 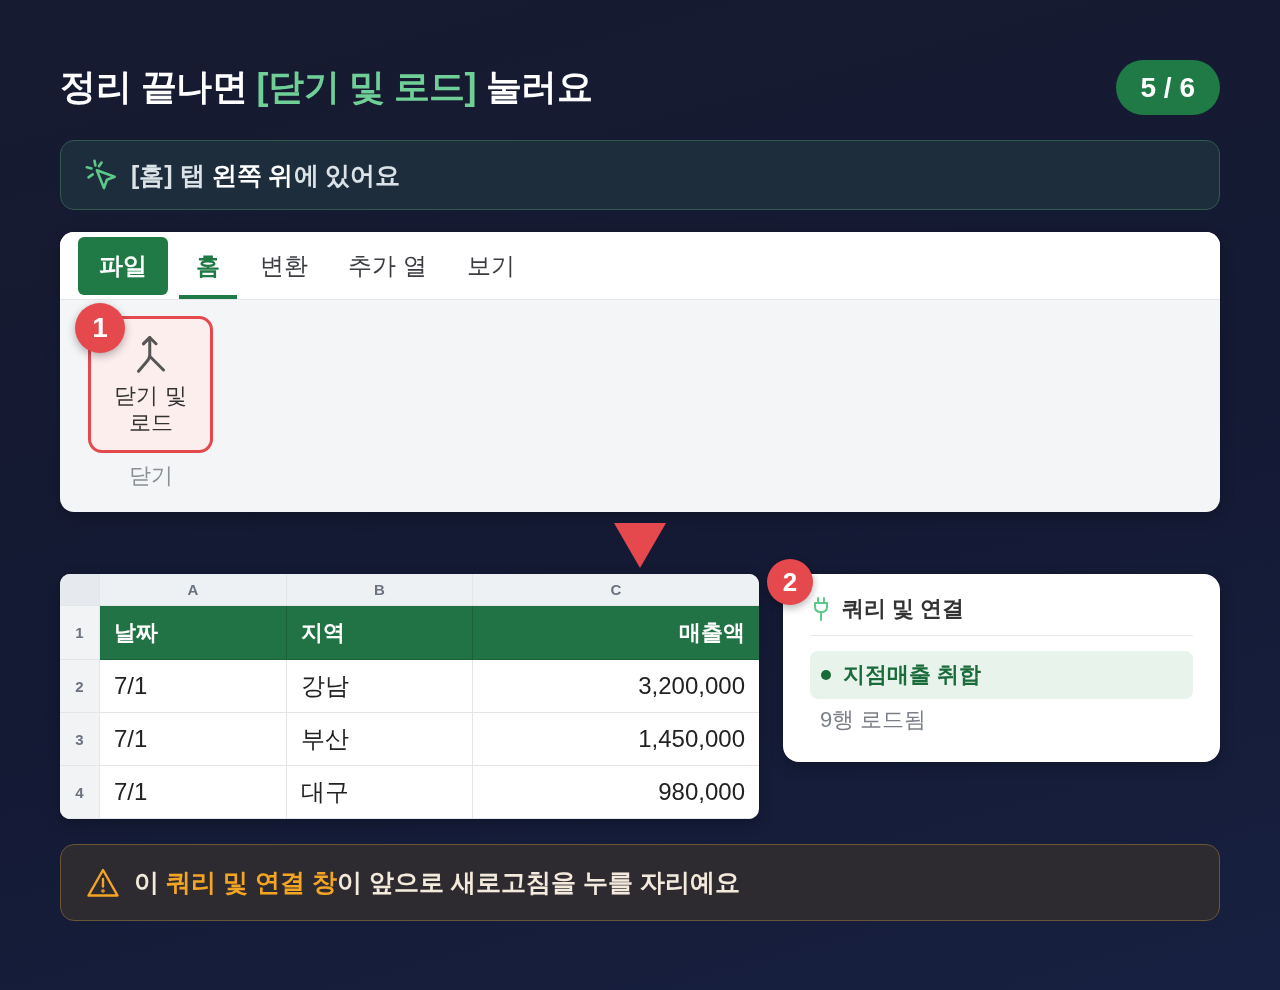 I want to click on warning-text: 이 쿼리 및 연결 창이 앞으로 새로고침을 누를 자리예요, so click(x=437, y=882).